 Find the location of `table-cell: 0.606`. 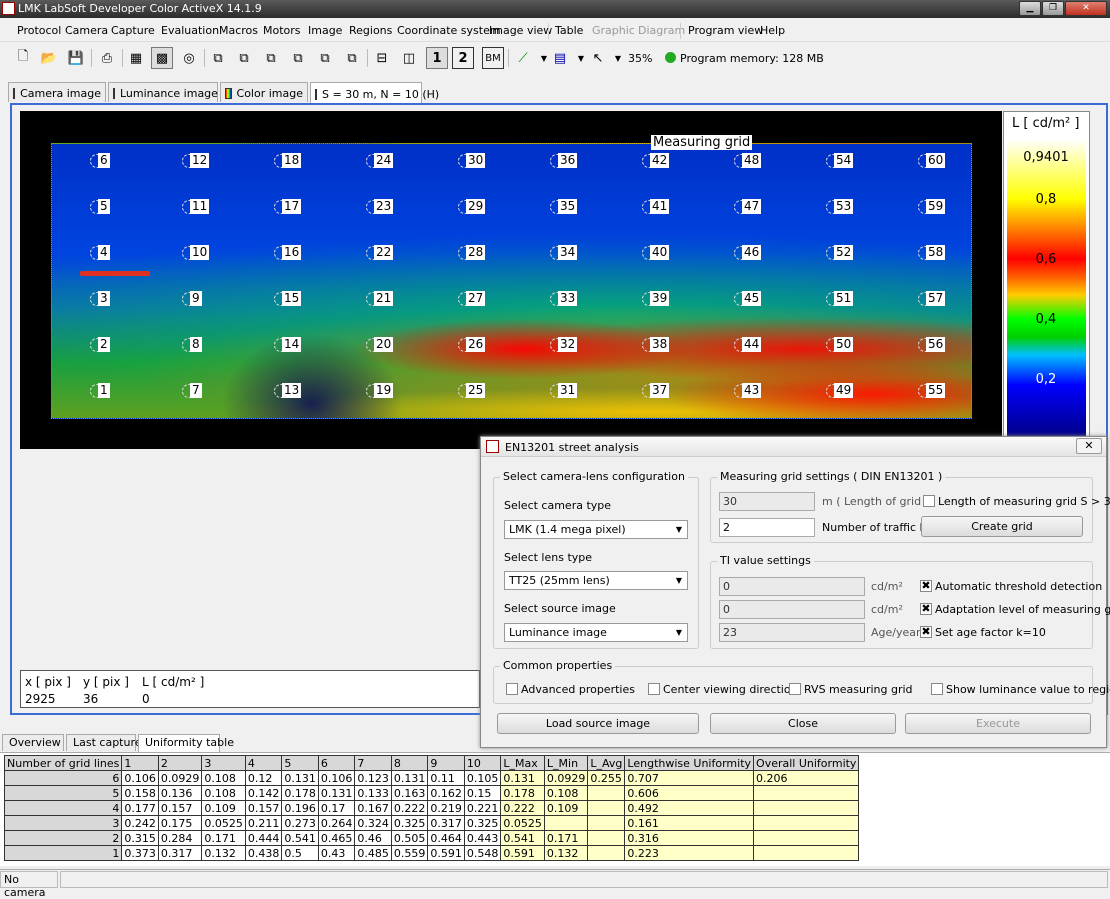

table-cell: 0.606 is located at coordinates (689, 793).